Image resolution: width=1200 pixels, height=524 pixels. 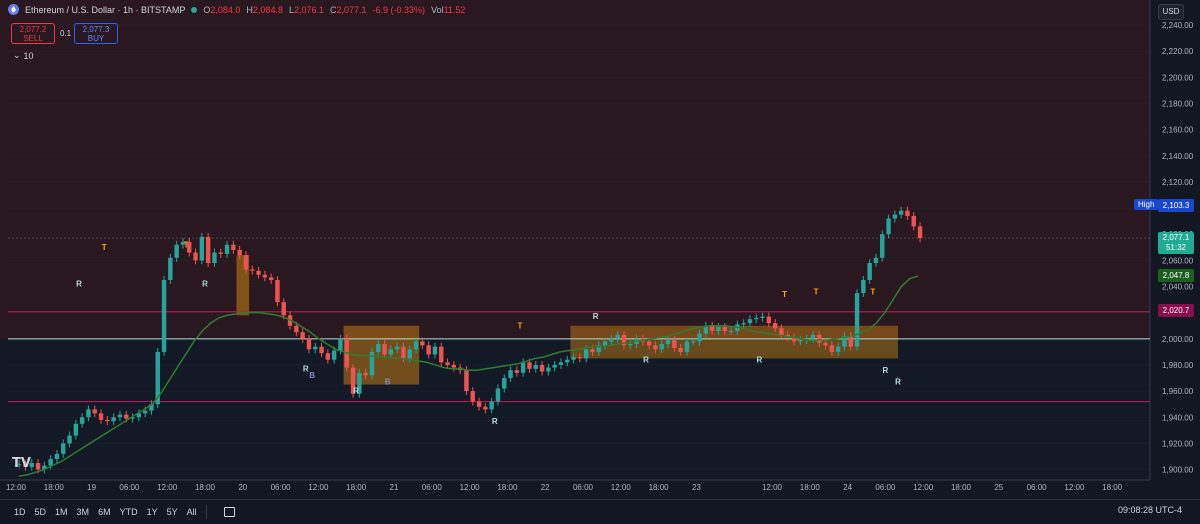 I want to click on open-value: 2,084.0, so click(x=225, y=9).